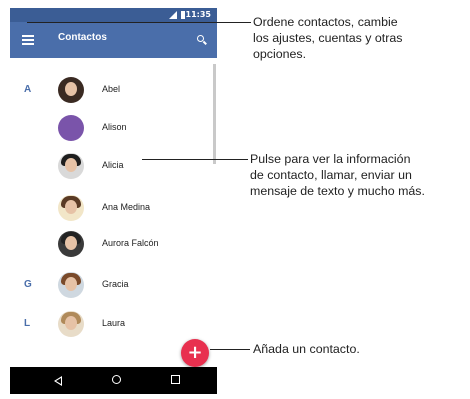 This screenshot has height=399, width=470. I want to click on contact-row-aurora-falcon: Aurora Falcón, so click(110, 245).